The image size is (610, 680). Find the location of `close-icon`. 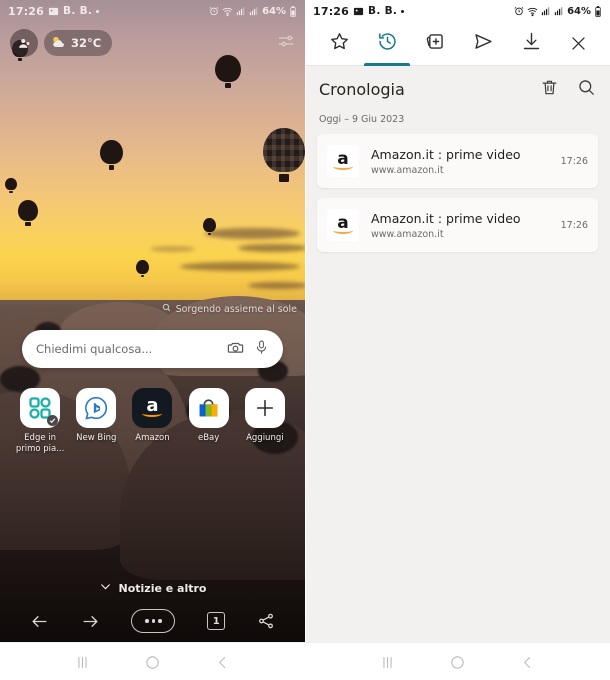

close-icon is located at coordinates (578, 43).